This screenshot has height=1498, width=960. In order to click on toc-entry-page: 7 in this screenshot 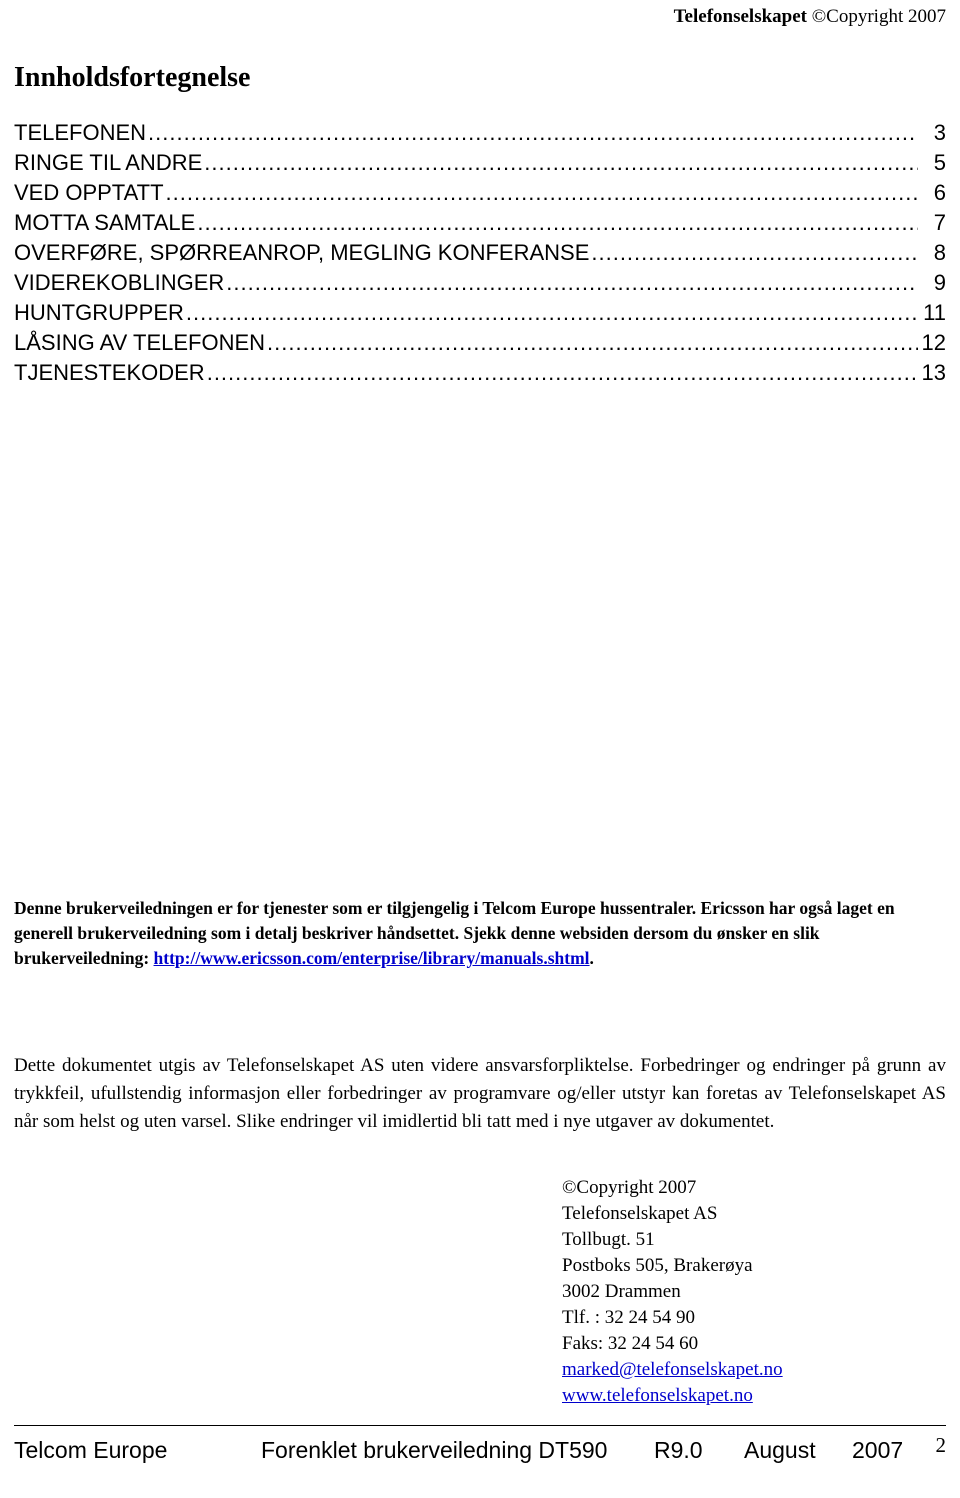, I will do `click(939, 222)`.